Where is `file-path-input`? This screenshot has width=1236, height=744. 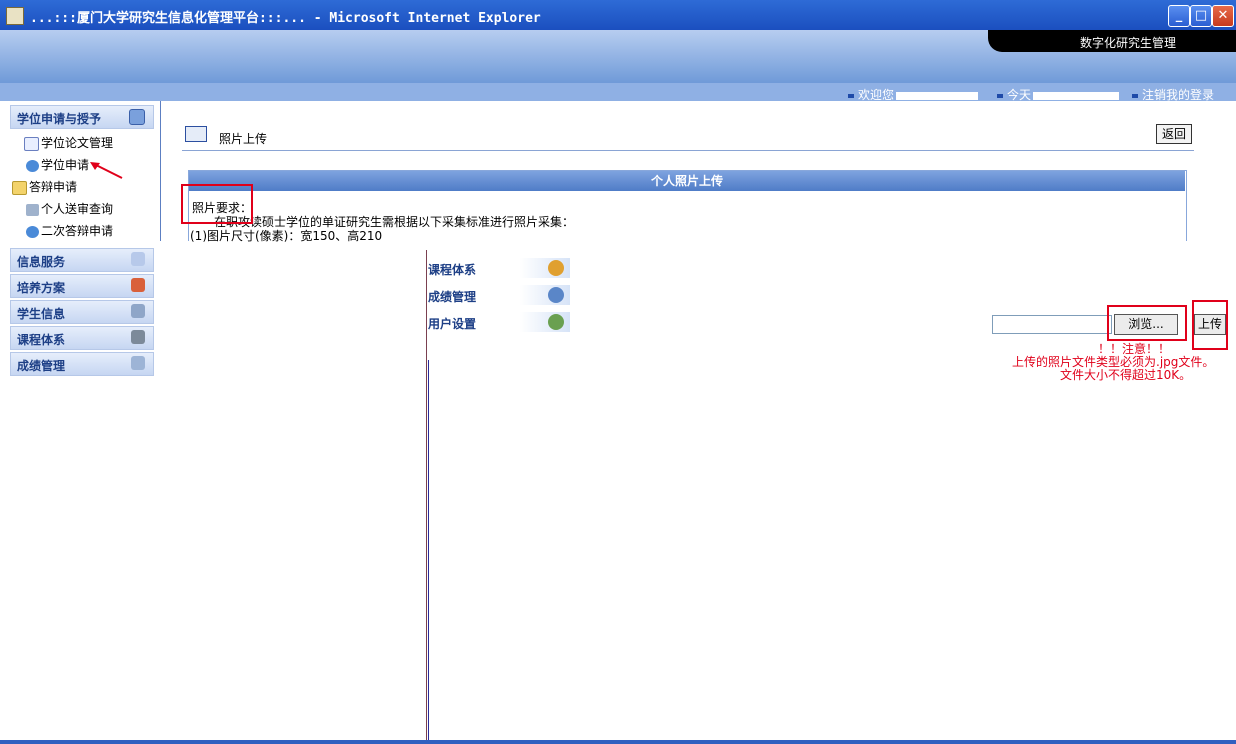
file-path-input is located at coordinates (1052, 324).